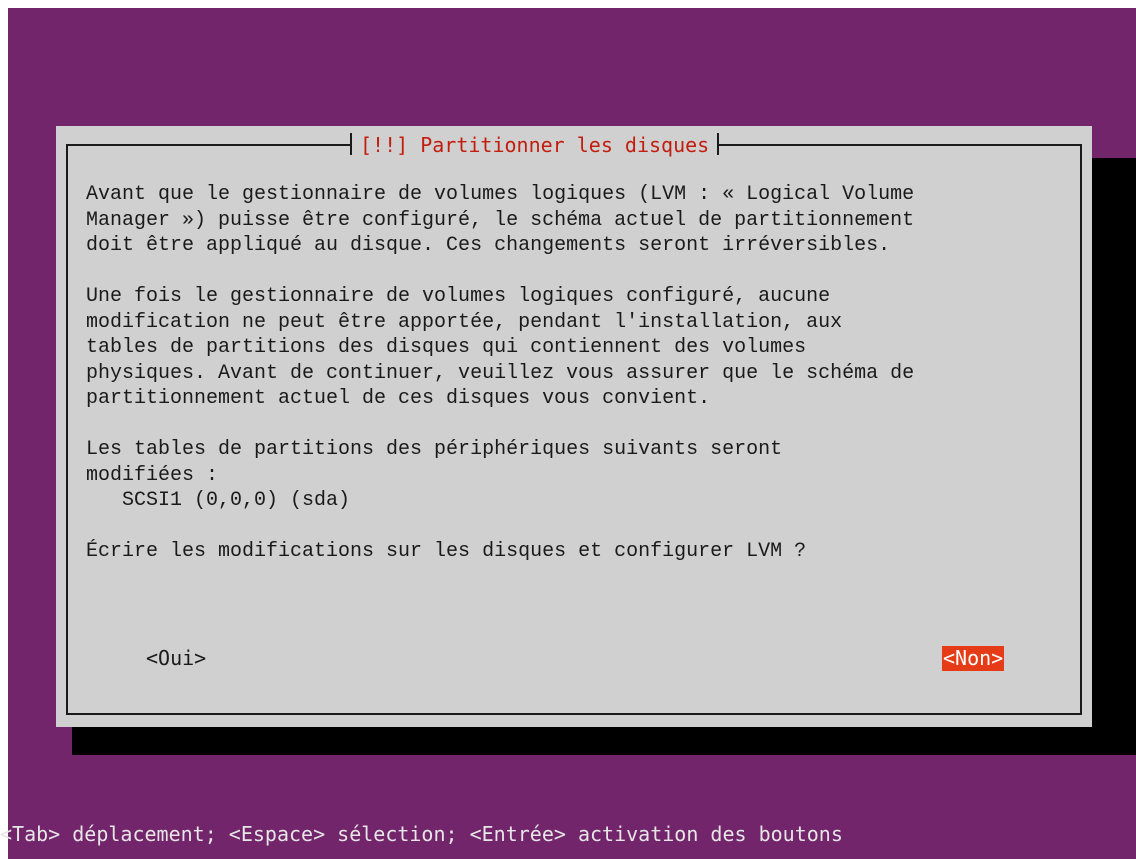 This screenshot has width=1136, height=859. I want to click on yes-button: <Oui>, so click(176, 658).